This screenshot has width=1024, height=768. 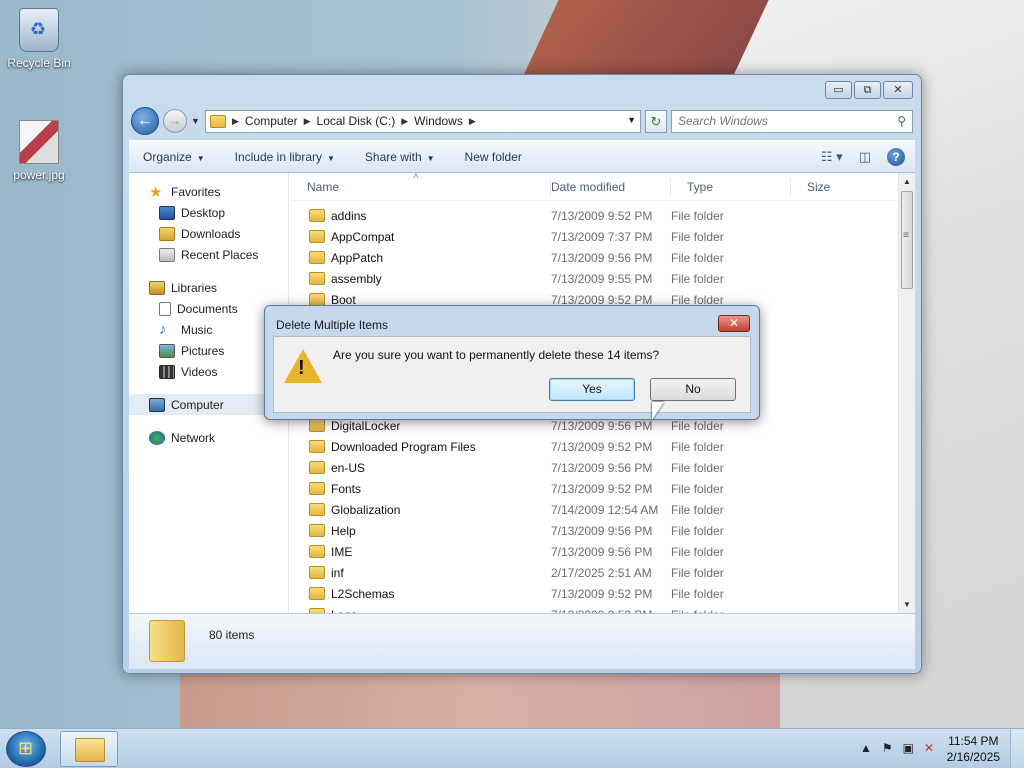 What do you see at coordinates (271, 121) in the screenshot?
I see `breadcrumb-computer: Computer` at bounding box center [271, 121].